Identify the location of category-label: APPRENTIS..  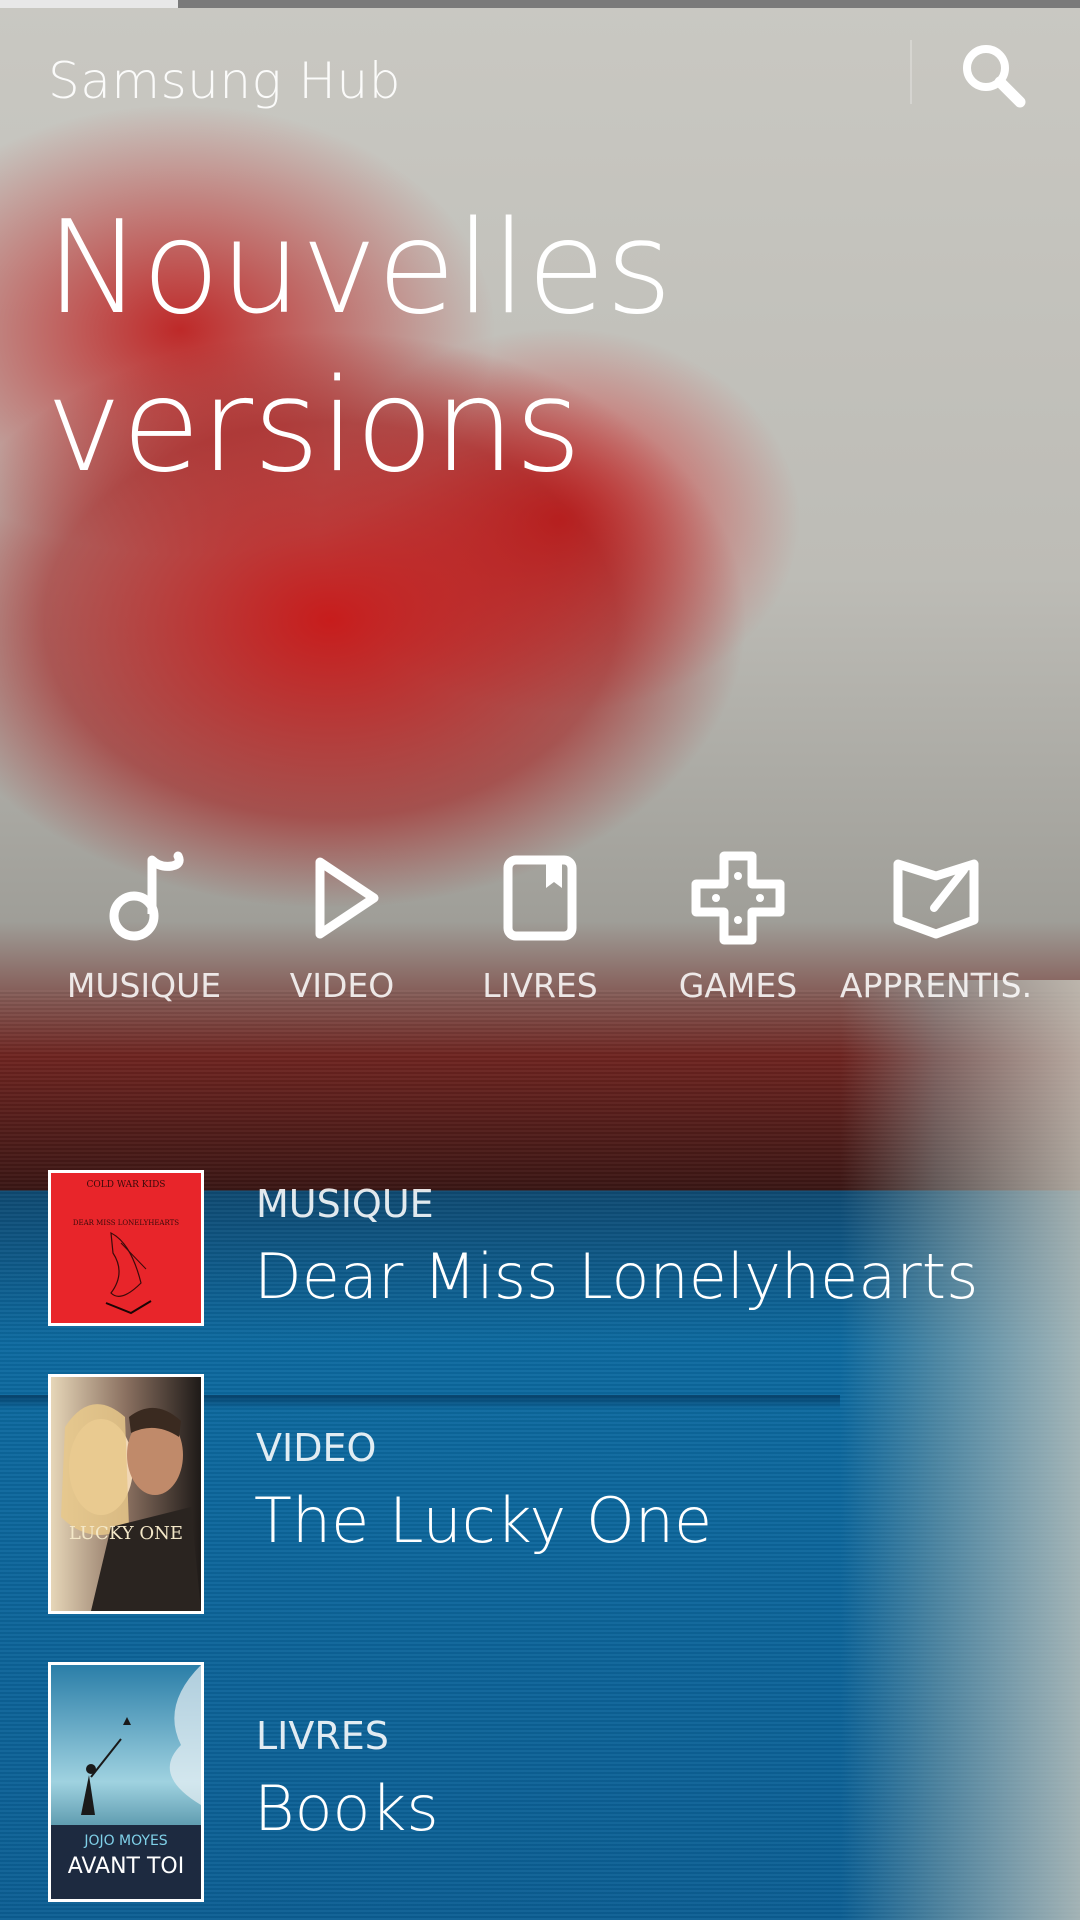
(936, 985).